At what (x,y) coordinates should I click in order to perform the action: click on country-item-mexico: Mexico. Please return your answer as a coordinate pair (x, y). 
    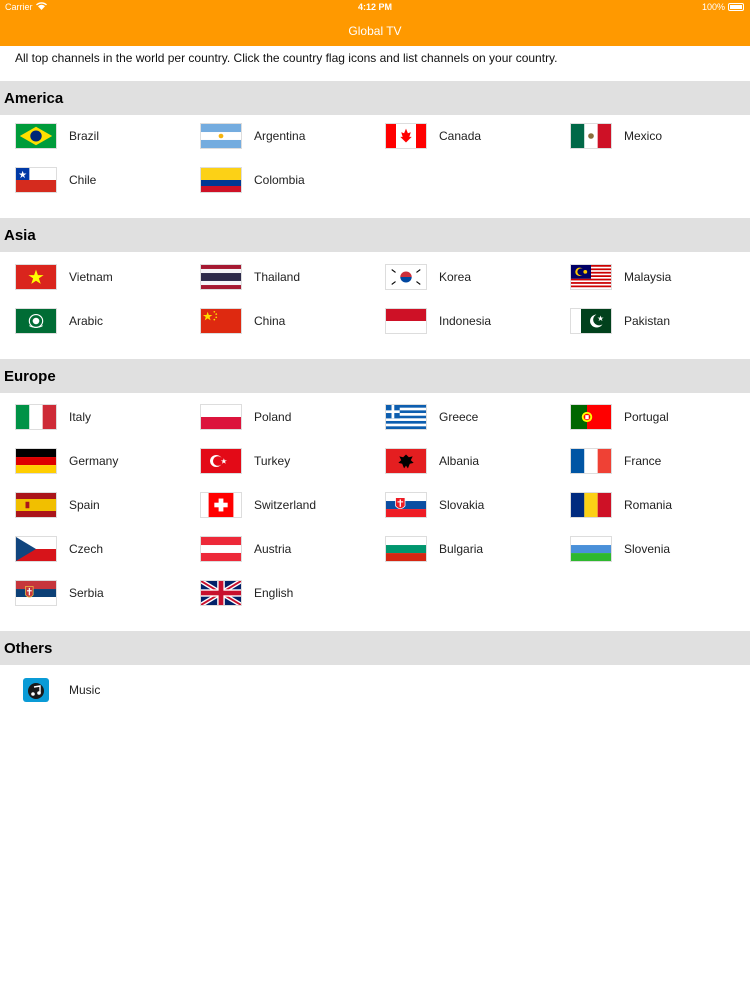
    Looking at the image, I should click on (660, 136).